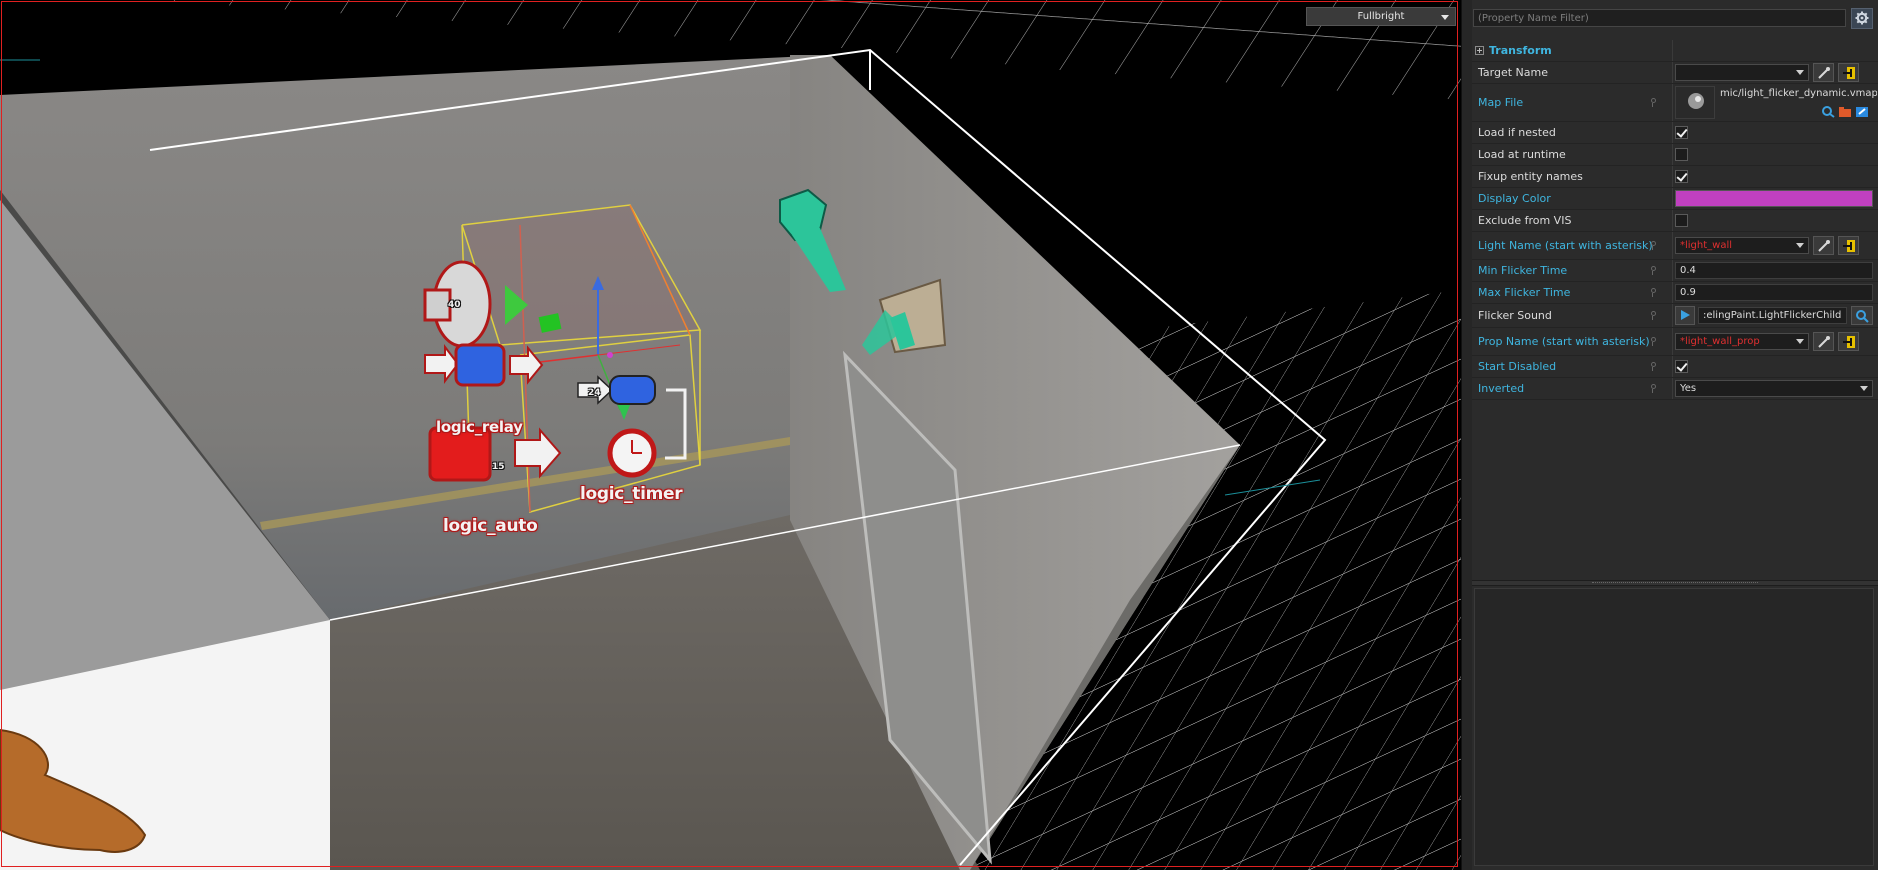  I want to click on prop-target-name: Target Name, so click(1675, 73).